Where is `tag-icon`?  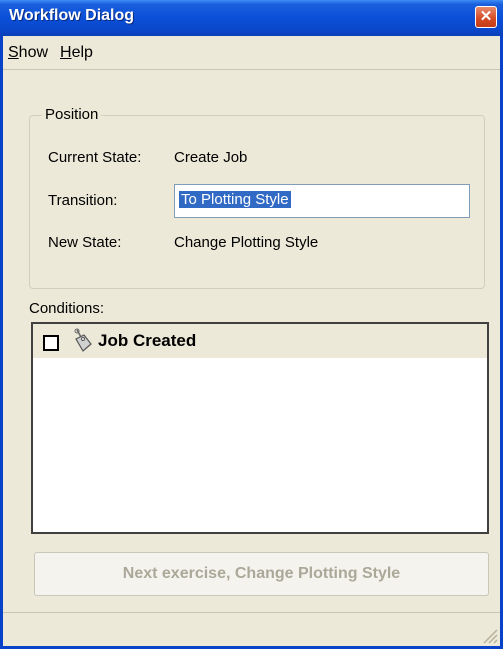 tag-icon is located at coordinates (82, 341).